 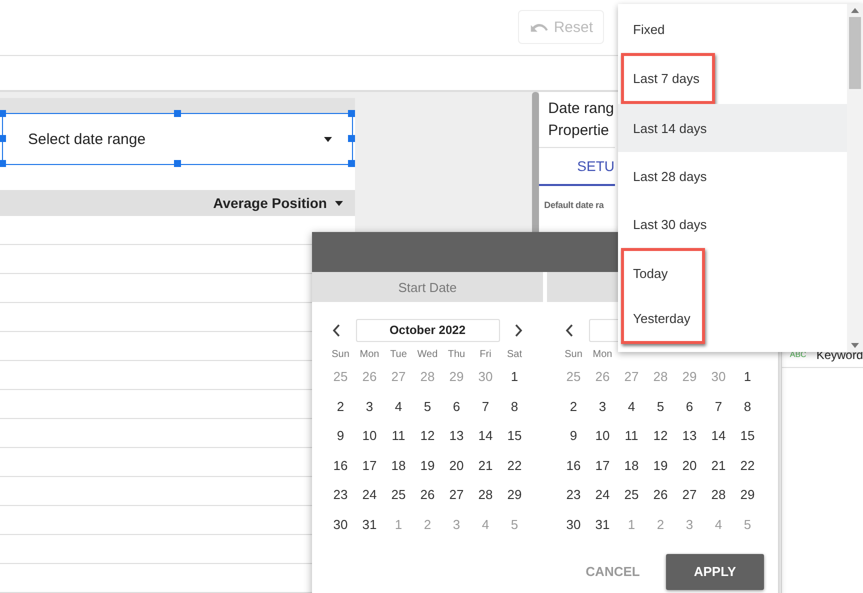 I want to click on scroll-thumb, so click(x=855, y=53).